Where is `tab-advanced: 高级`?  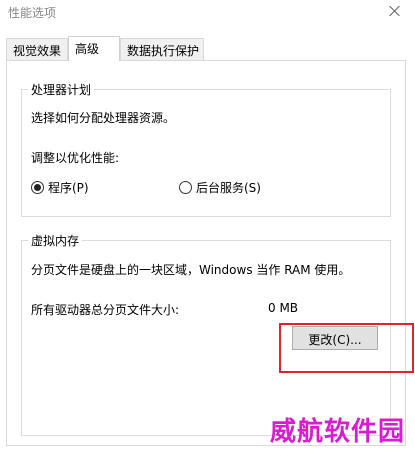 tab-advanced: 高级 is located at coordinates (94, 48).